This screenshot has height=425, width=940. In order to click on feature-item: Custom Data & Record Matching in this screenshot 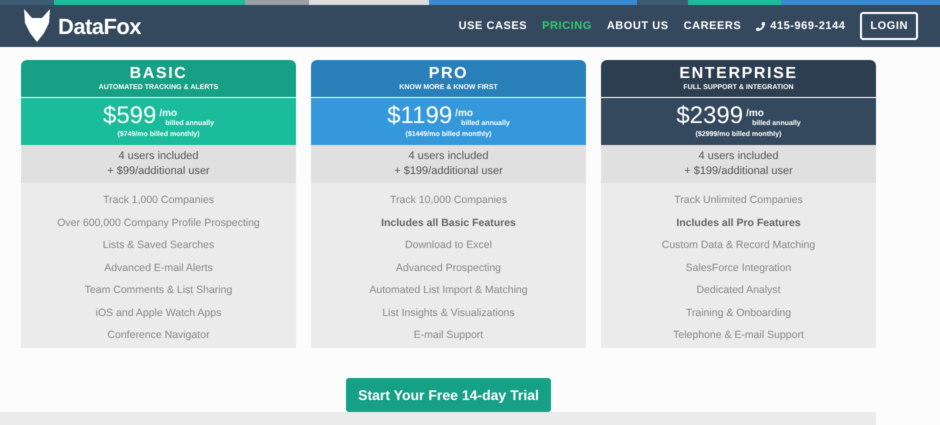, I will do `click(739, 245)`.